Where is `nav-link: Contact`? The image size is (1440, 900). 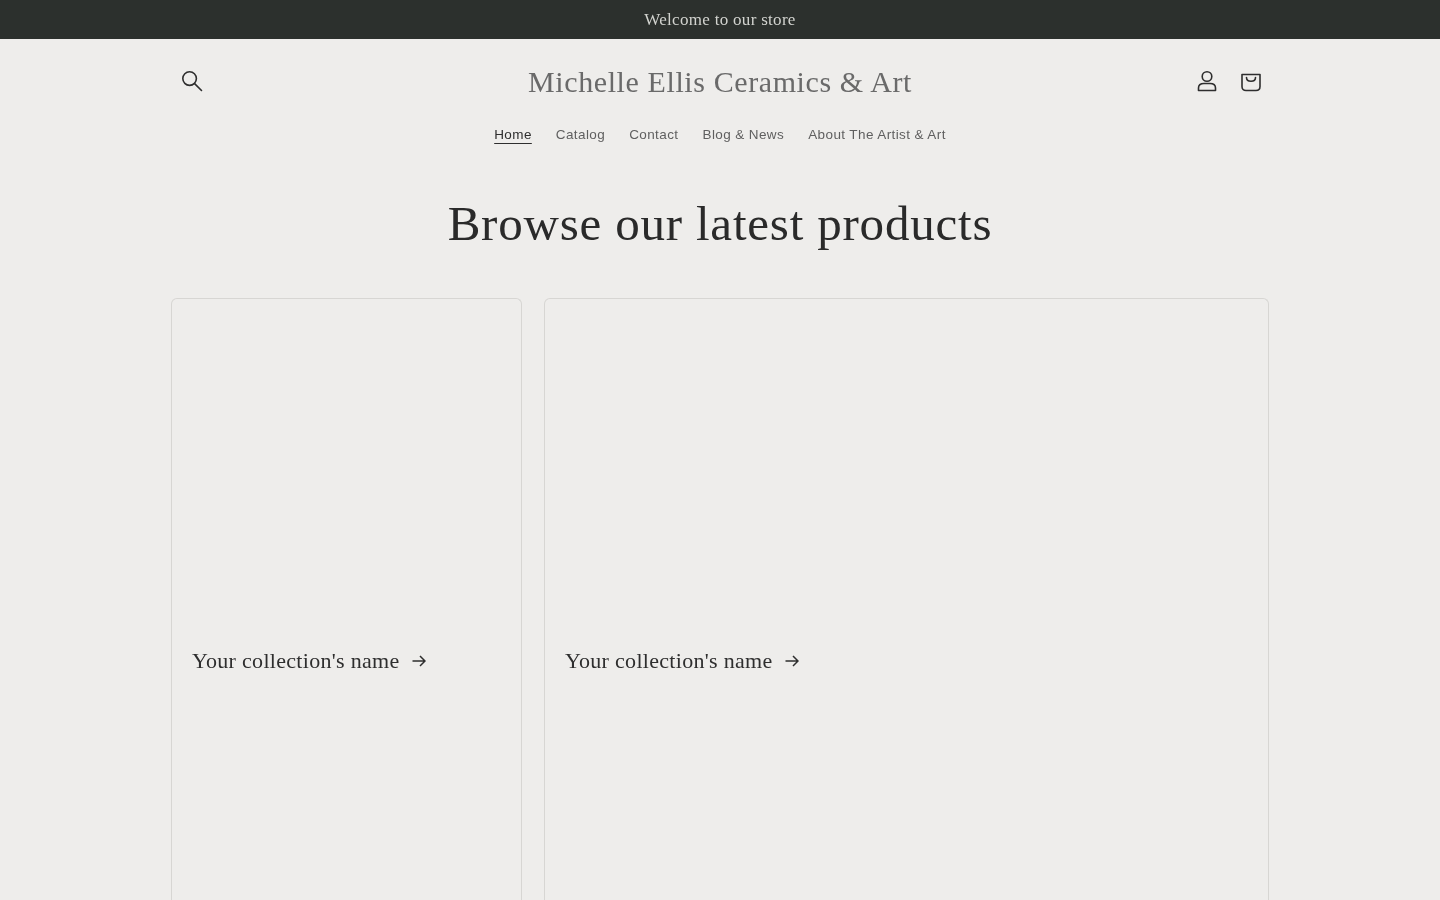
nav-link: Contact is located at coordinates (654, 135).